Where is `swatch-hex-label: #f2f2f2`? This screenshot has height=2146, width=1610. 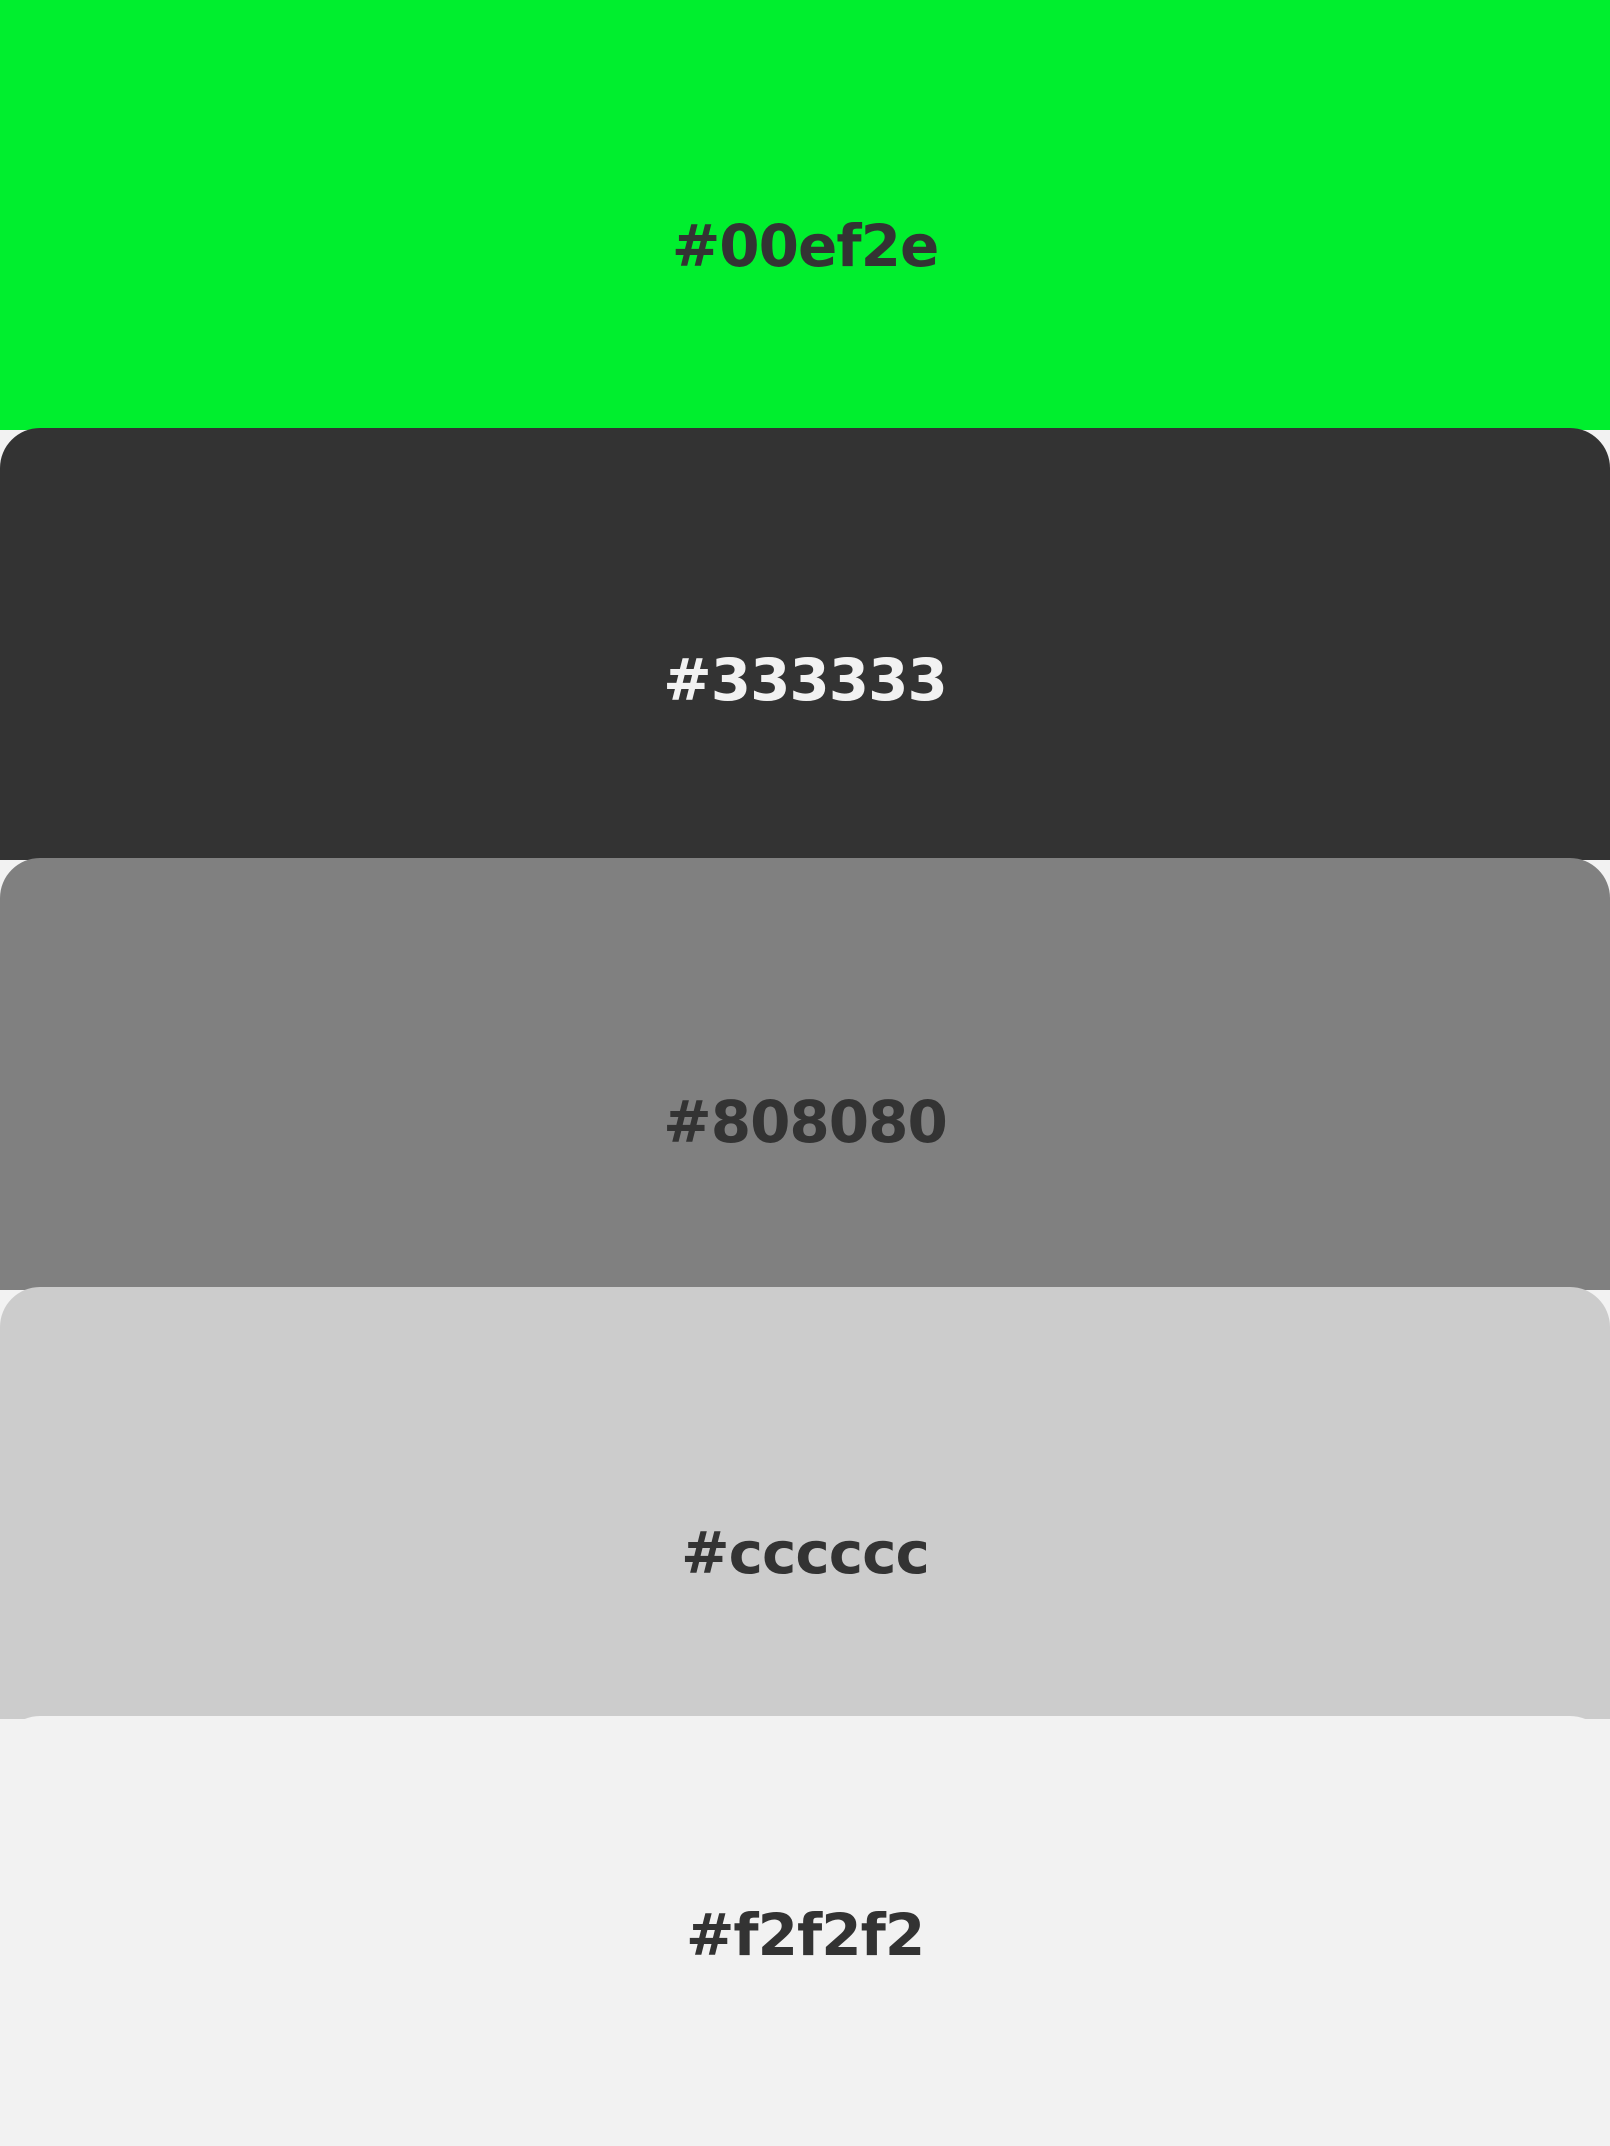 swatch-hex-label: #f2f2f2 is located at coordinates (805, 1935).